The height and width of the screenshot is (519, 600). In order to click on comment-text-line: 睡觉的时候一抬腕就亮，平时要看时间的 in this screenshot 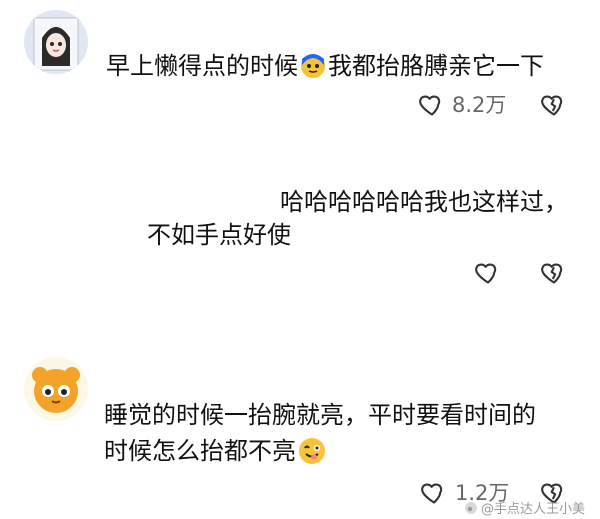, I will do `click(320, 415)`.